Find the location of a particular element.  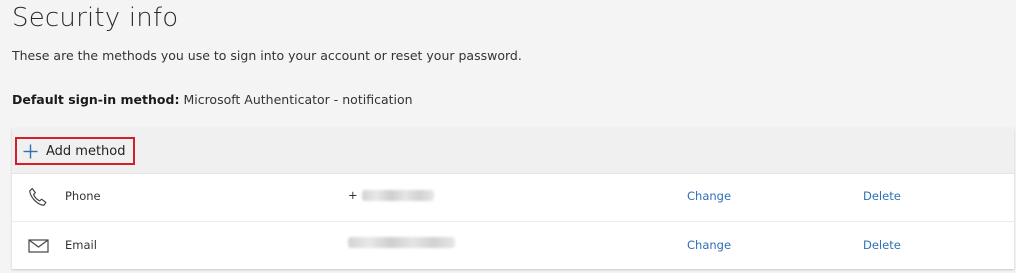

delete-email-link: Delete is located at coordinates (882, 245).